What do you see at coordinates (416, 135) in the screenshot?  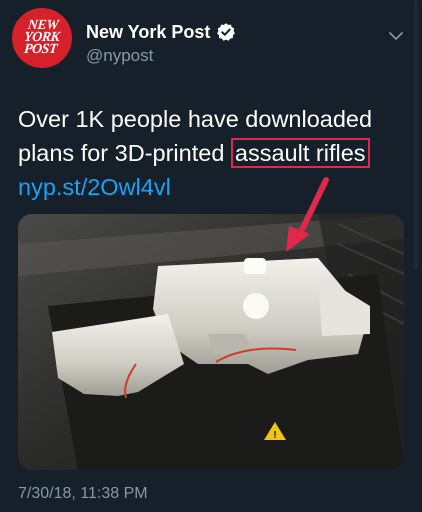 I see `scrollbar` at bounding box center [416, 135].